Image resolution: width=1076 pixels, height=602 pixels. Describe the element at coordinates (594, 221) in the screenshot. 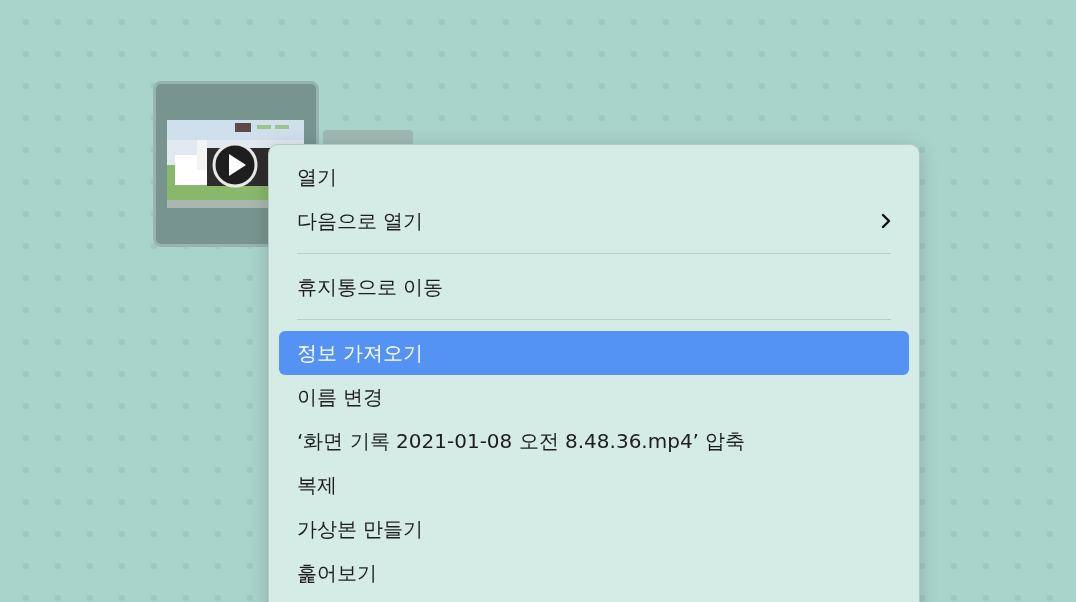

I see `menu-item: 다음으로 열기` at that location.